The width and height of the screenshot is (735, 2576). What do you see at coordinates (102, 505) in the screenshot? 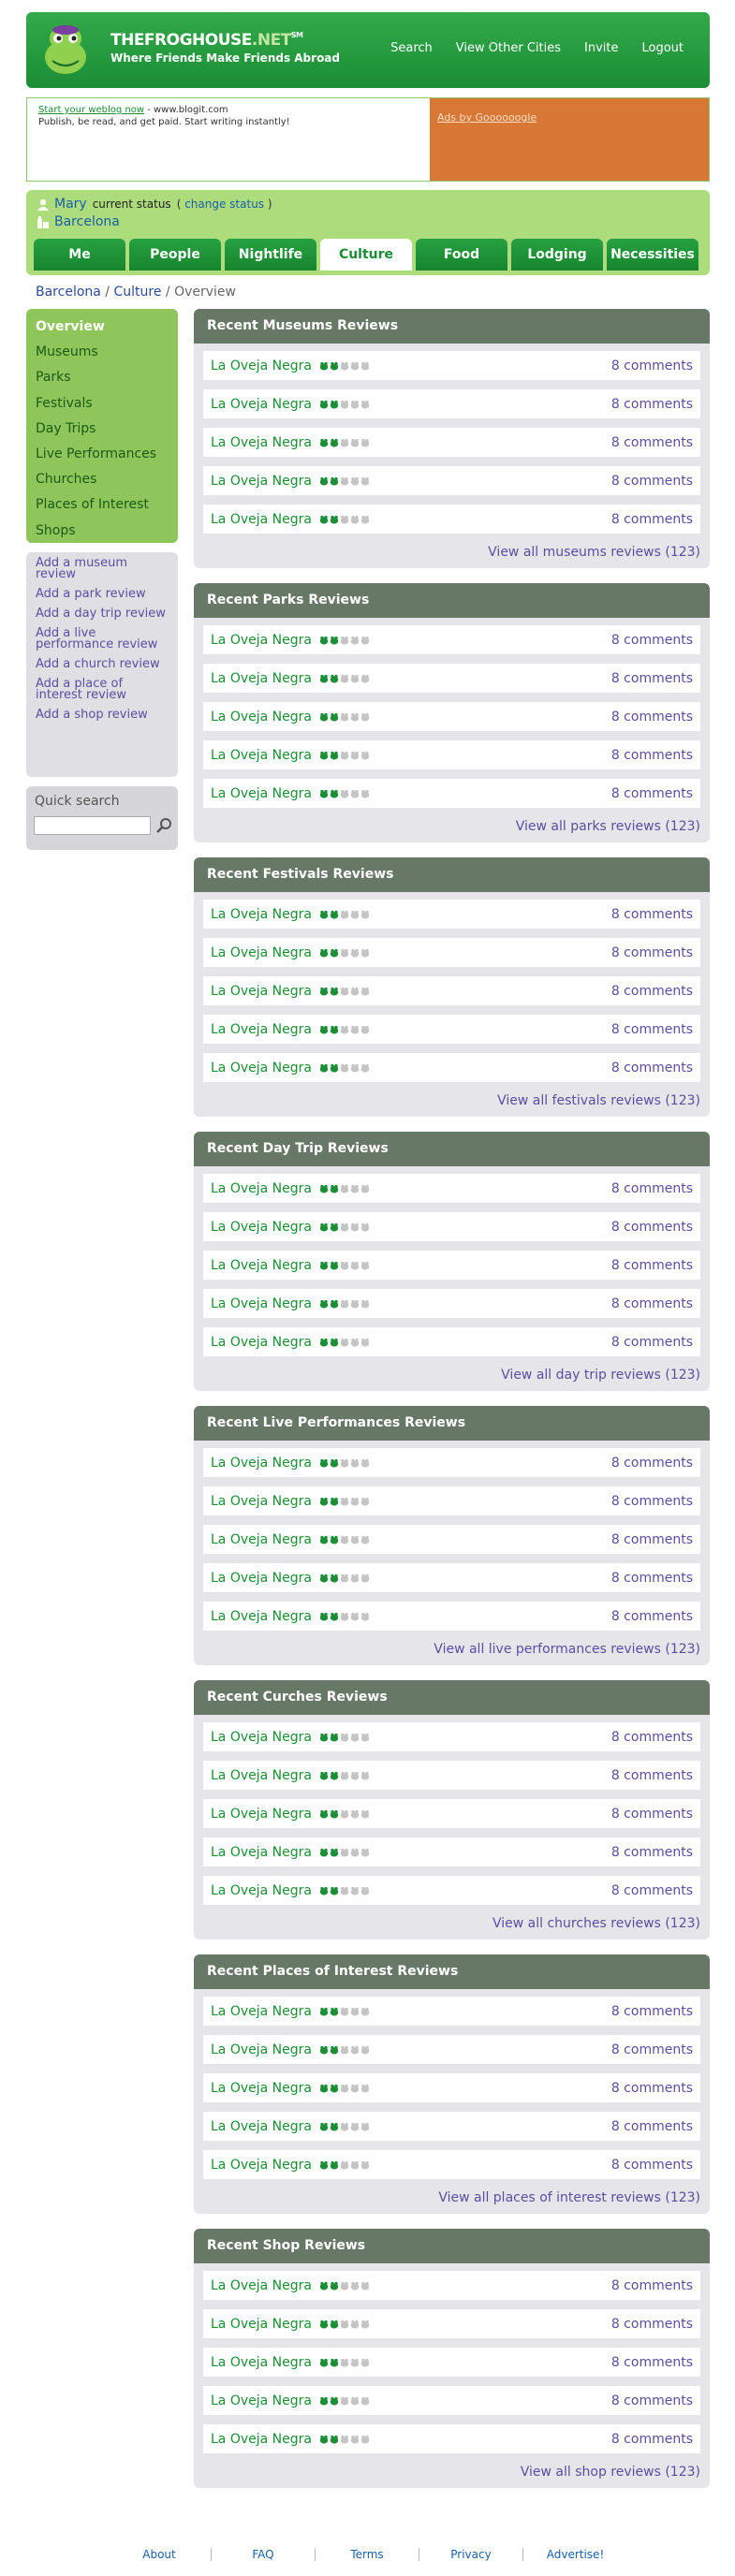
I see `sidenav-places-of-interest: Places of Interest` at bounding box center [102, 505].